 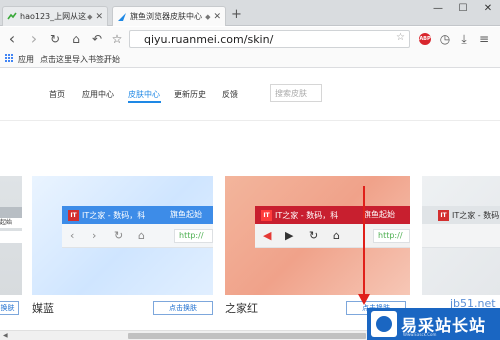 What do you see at coordinates (433, 324) in the screenshot?
I see `watermark-logo: 易采站长站 Www.Easck.Com` at bounding box center [433, 324].